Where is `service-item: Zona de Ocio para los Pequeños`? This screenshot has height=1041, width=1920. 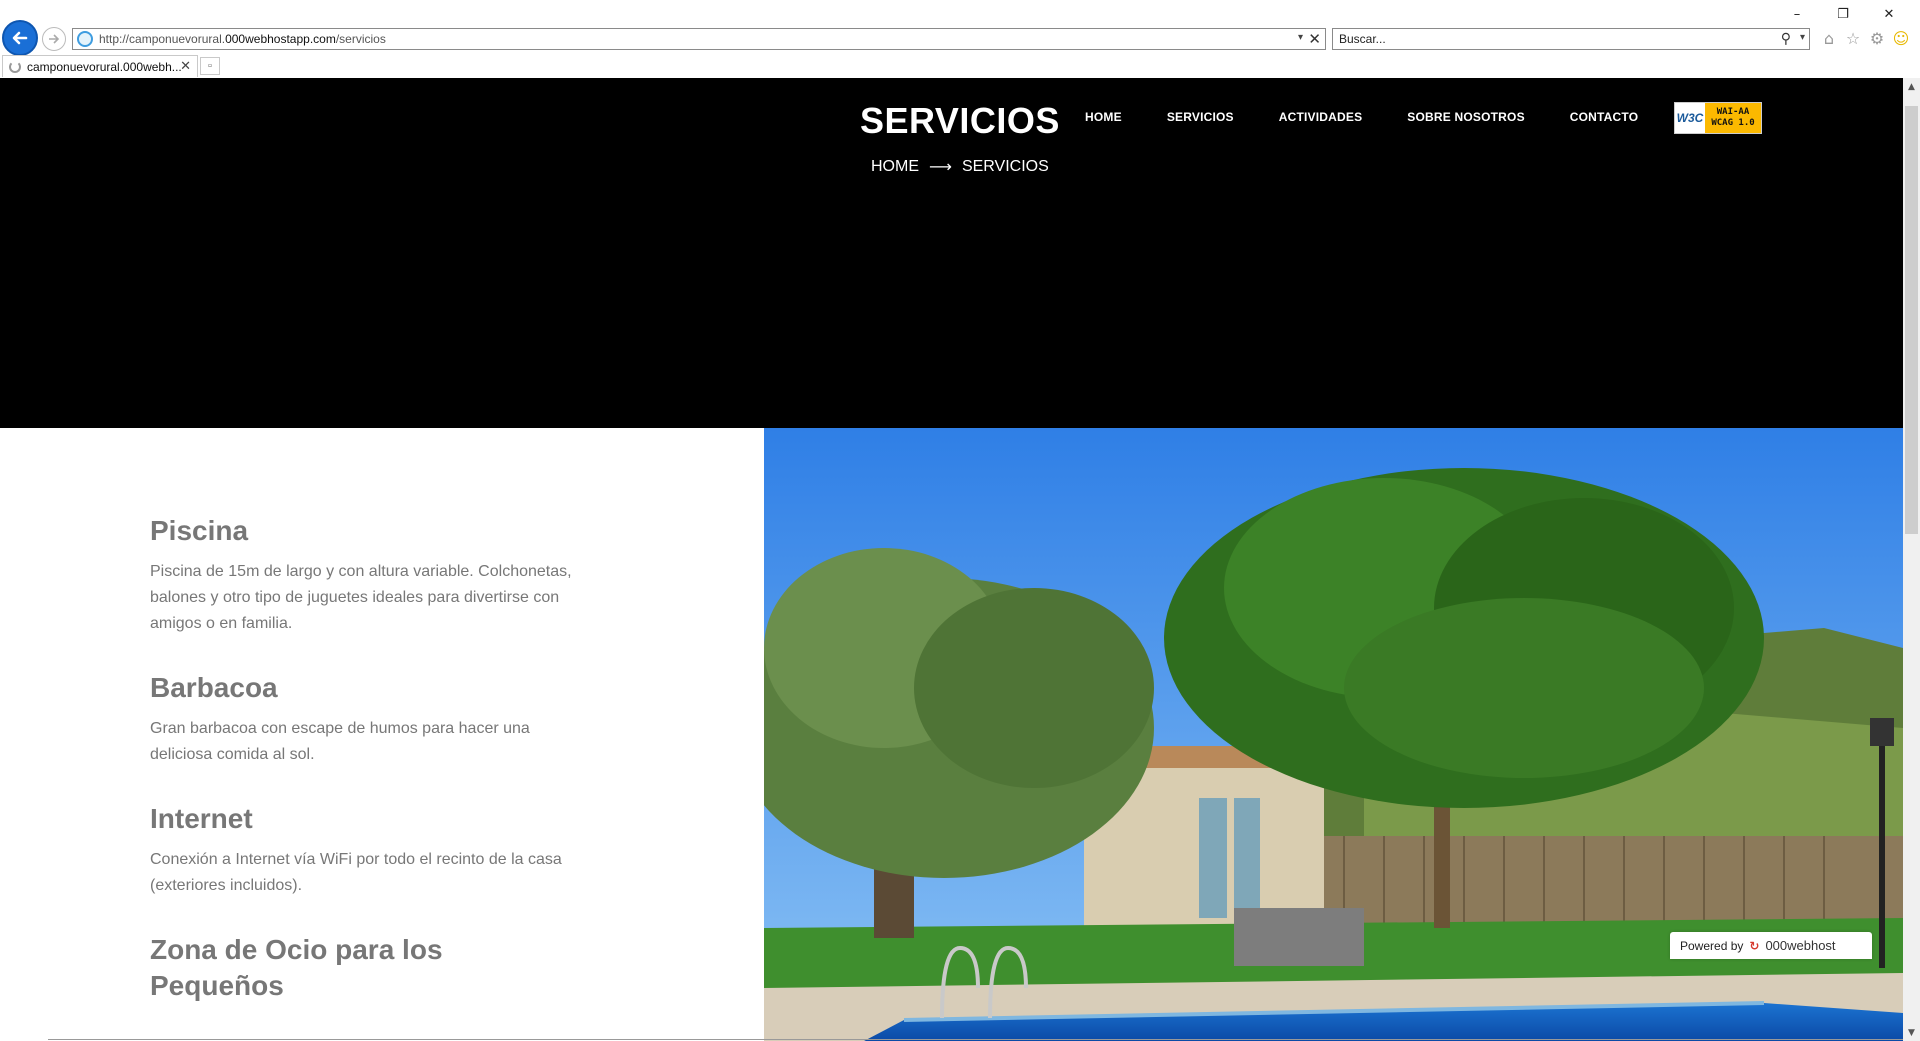
service-item: Zona de Ocio para los Pequeños is located at coordinates (310, 973).